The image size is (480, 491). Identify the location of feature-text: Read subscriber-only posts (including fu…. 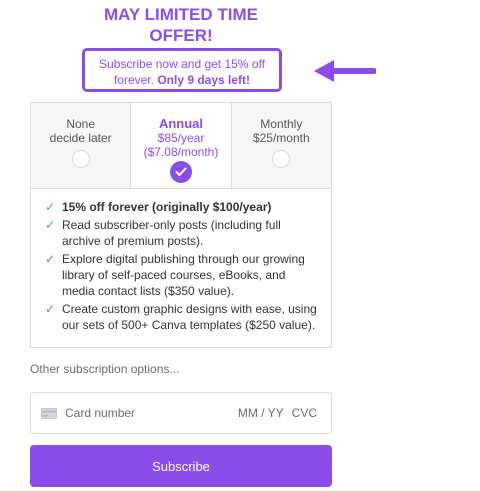
(171, 233).